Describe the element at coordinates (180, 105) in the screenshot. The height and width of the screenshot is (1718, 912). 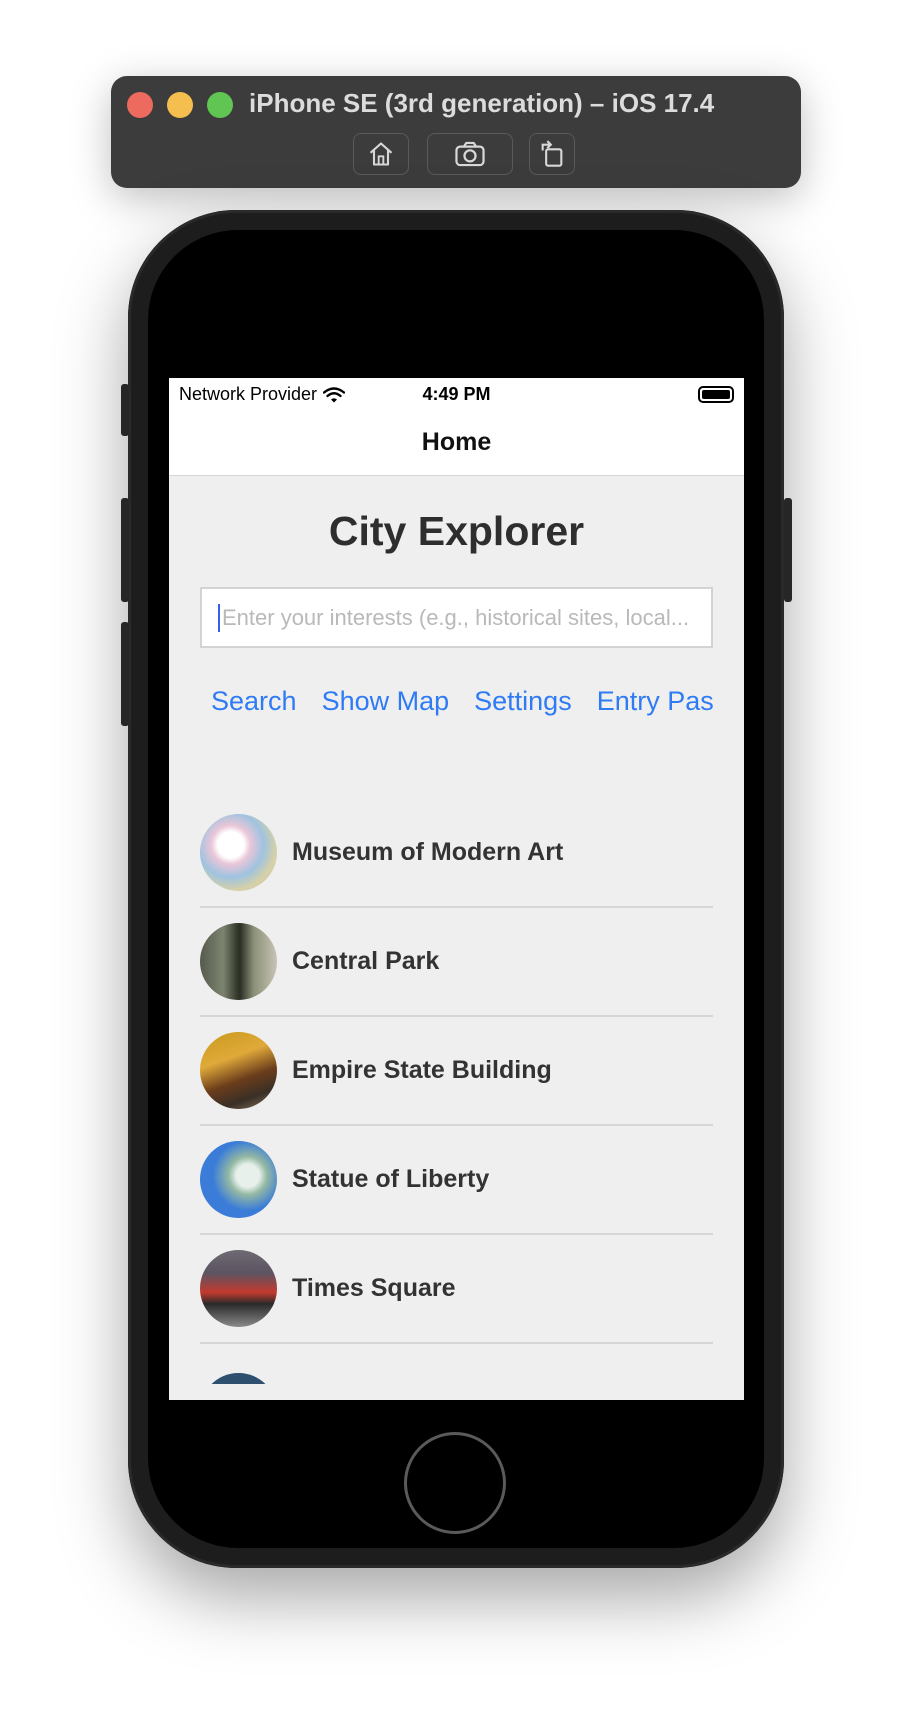
I see `minimize-window-button` at that location.